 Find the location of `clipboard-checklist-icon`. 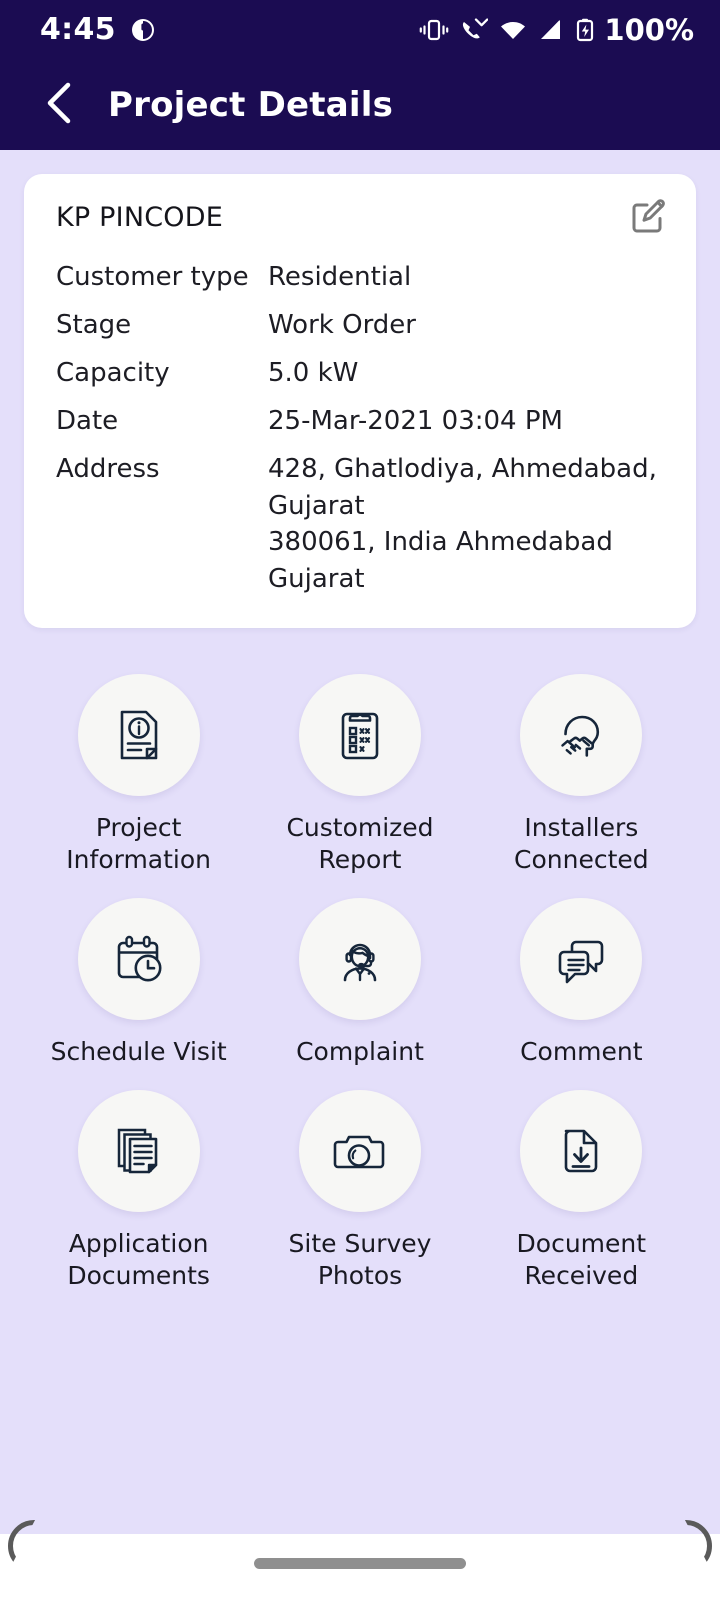

clipboard-checklist-icon is located at coordinates (360, 735).